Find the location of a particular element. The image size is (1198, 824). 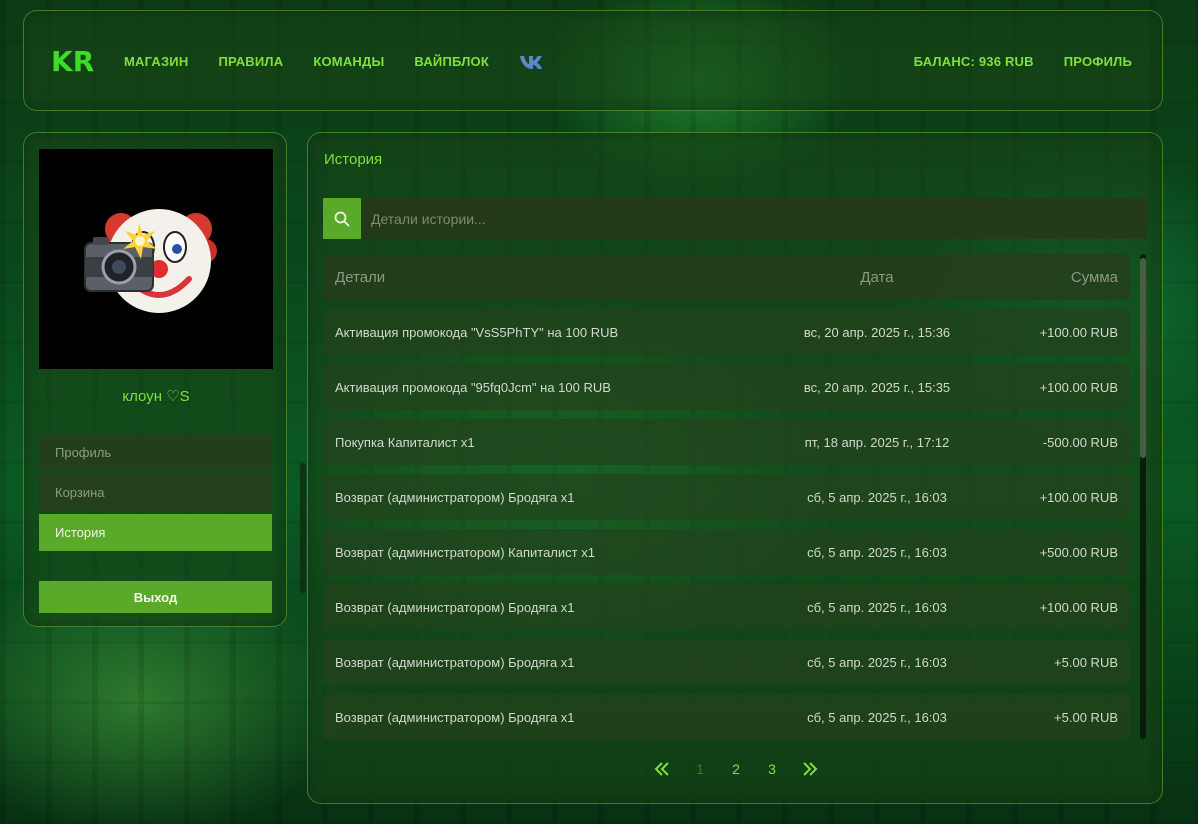

sidebar-menu: Профиль Корзина История is located at coordinates (155, 494).